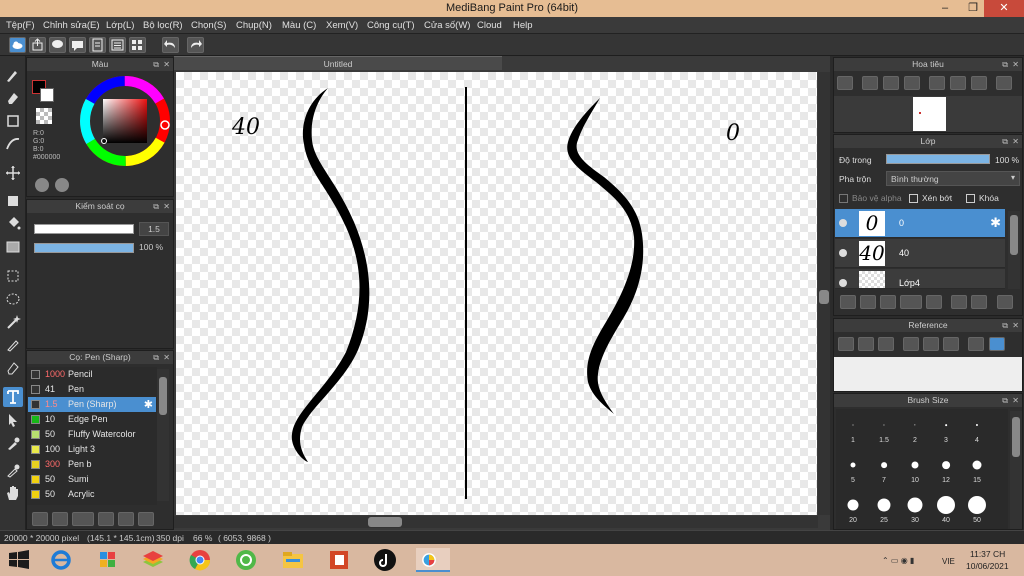 The width and height of the screenshot is (1024, 576). I want to click on brush-size-preset: 7, so click(884, 469).